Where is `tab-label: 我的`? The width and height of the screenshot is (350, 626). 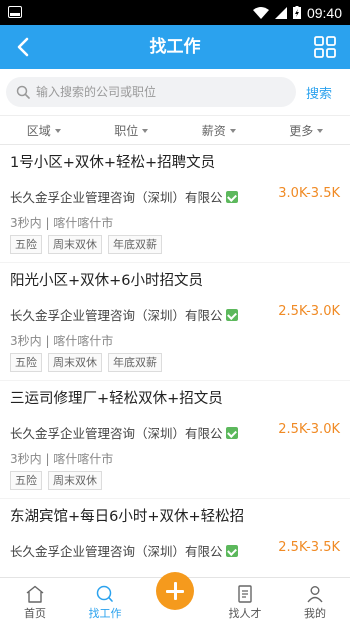
tab-label: 我的 is located at coordinates (315, 613).